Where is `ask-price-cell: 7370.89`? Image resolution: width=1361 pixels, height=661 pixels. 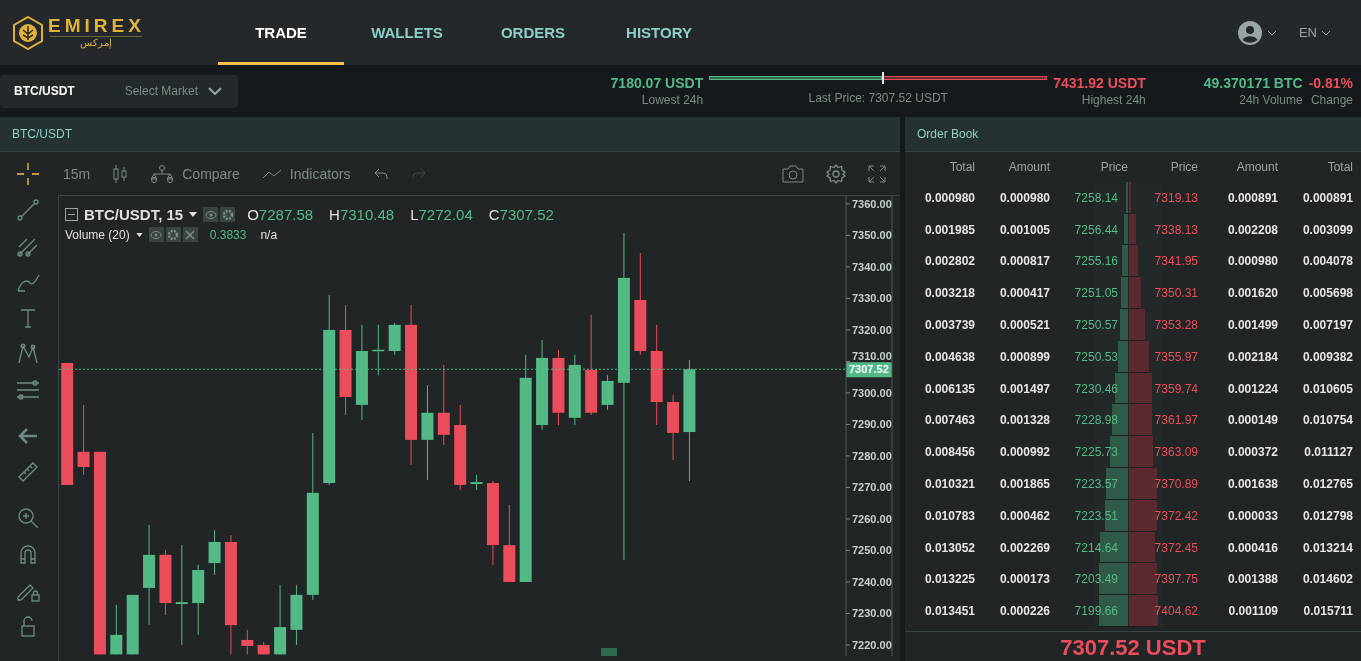
ask-price-cell: 7370.89 is located at coordinates (1176, 483).